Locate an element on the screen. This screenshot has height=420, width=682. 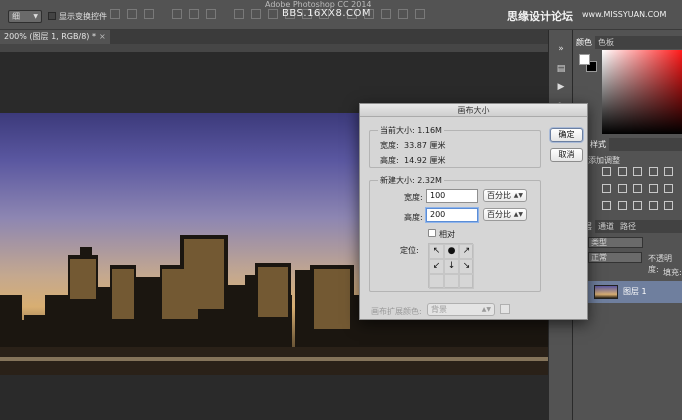
mixer-icon is located at coordinates (669, 188).